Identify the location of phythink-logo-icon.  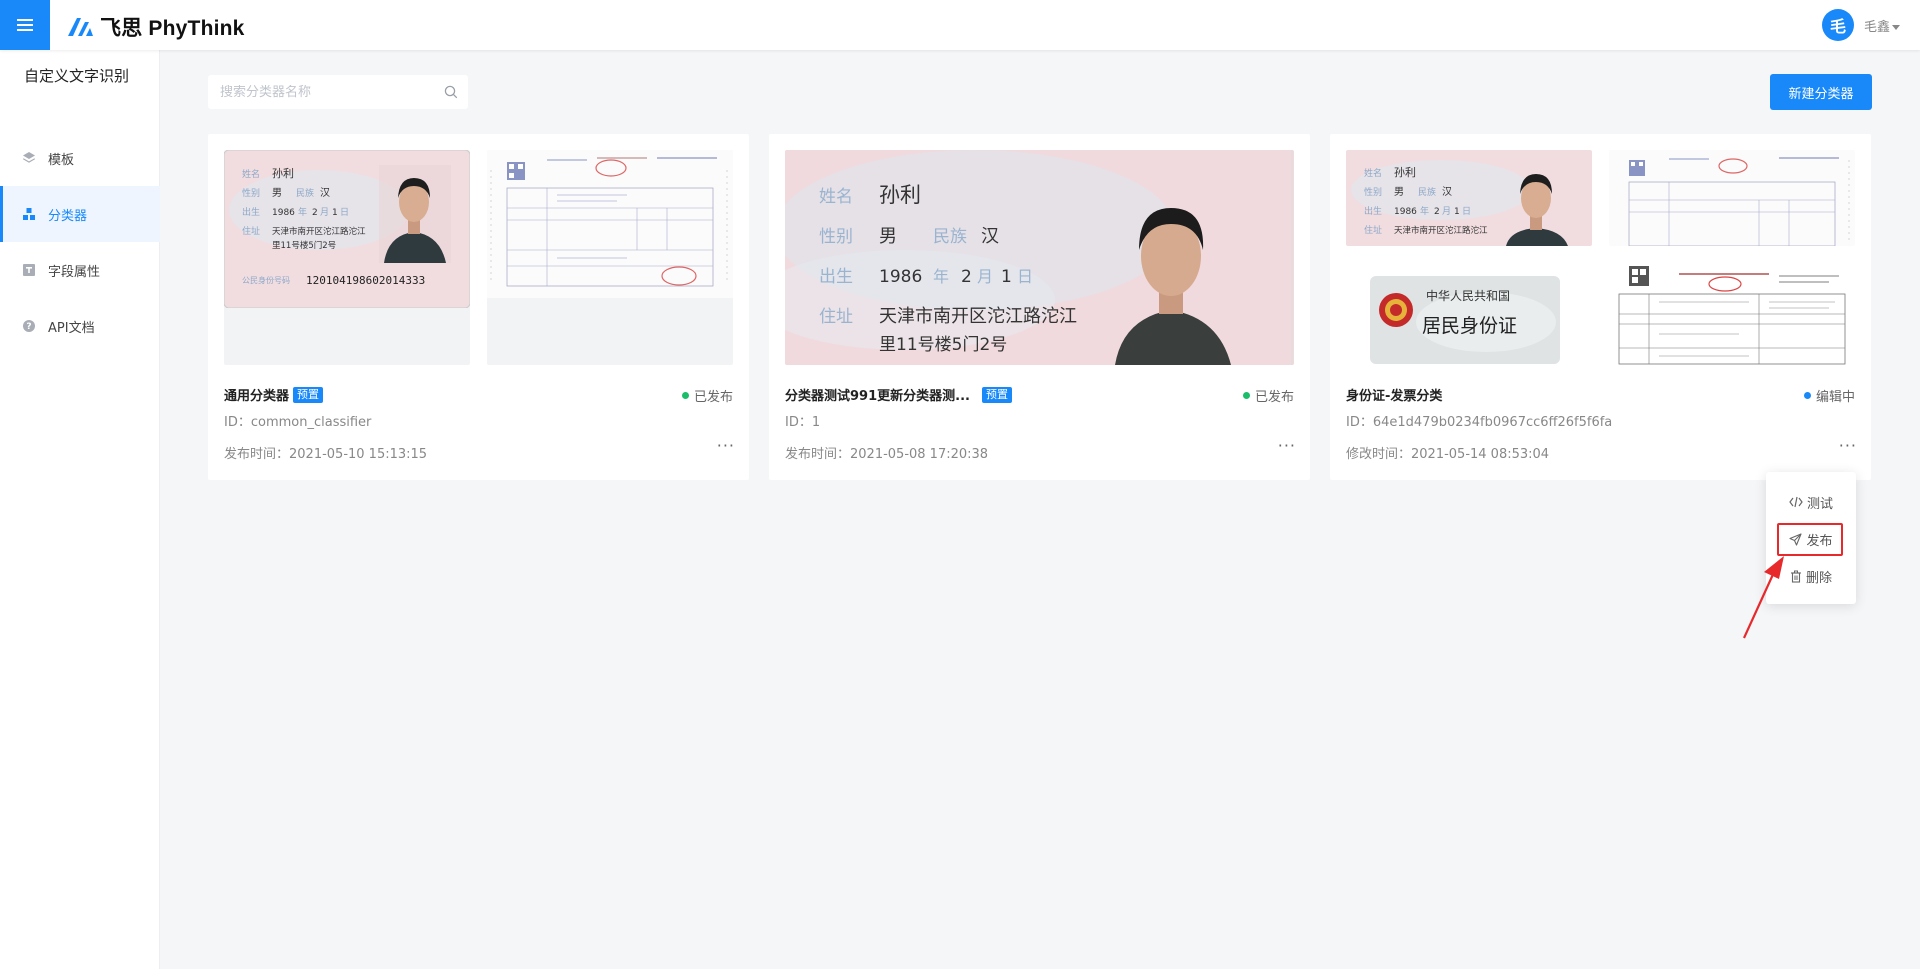
(80, 27).